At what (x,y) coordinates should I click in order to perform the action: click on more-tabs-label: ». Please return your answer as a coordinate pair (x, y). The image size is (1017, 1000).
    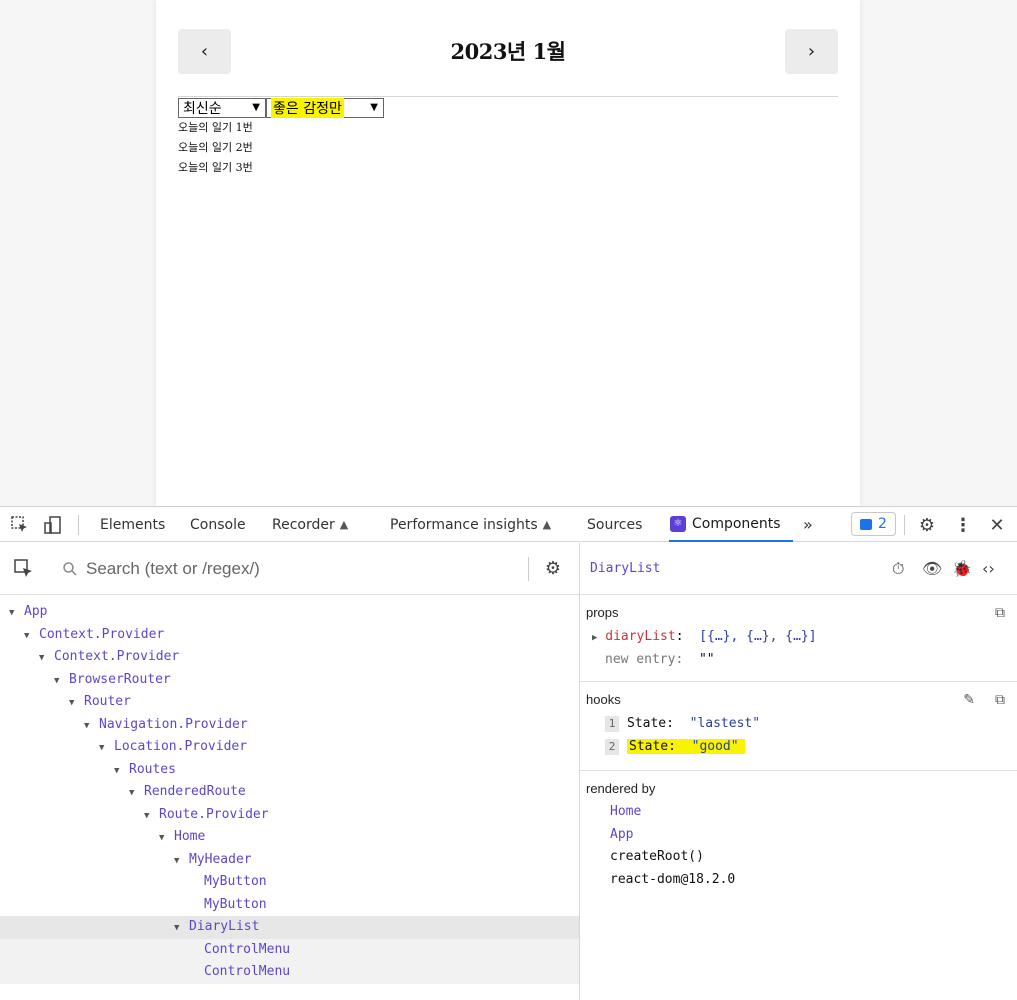
    Looking at the image, I should click on (808, 524).